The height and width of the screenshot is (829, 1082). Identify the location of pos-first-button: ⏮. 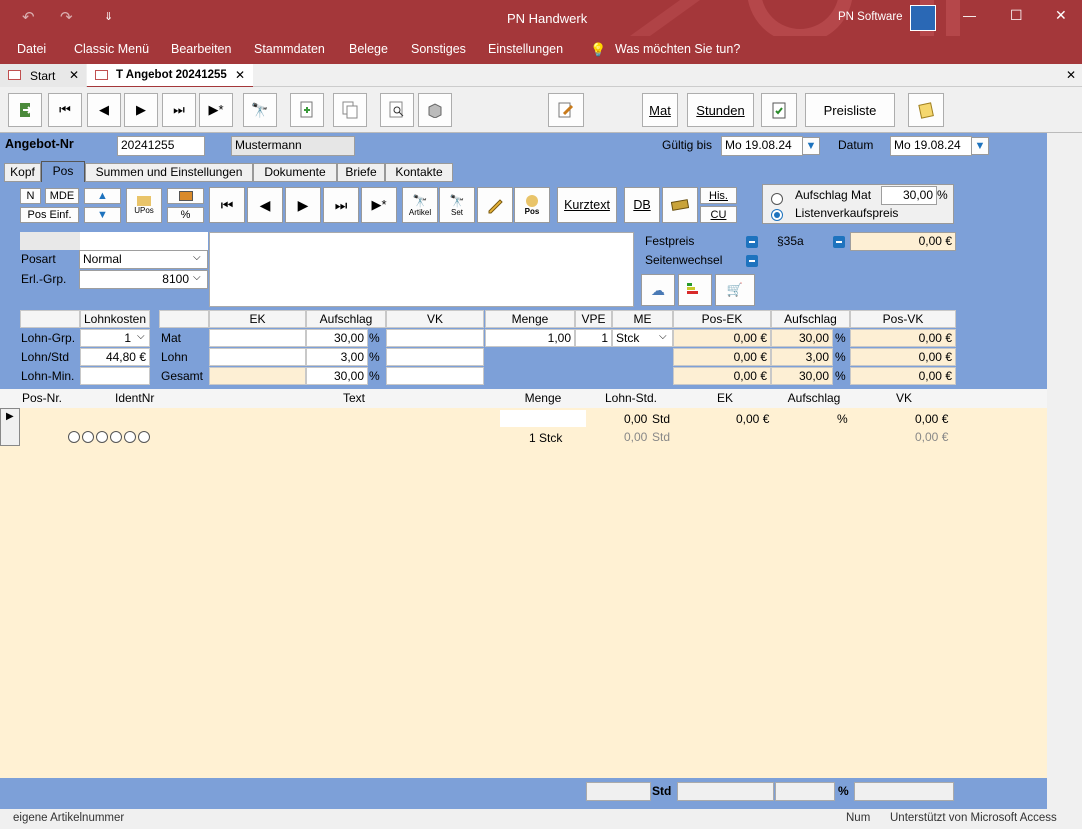
(227, 205).